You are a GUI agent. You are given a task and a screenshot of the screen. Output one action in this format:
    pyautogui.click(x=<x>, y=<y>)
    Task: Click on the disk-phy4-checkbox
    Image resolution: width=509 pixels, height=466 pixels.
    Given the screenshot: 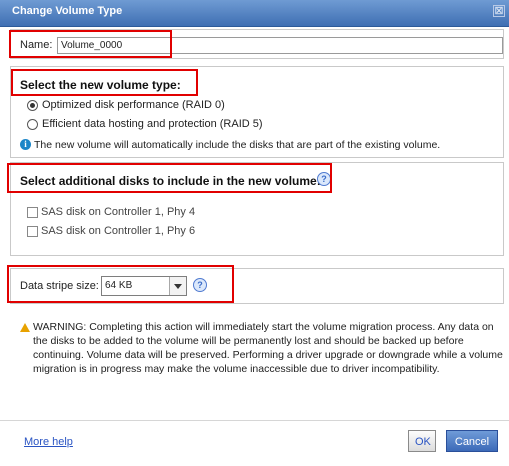 What is the action you would take?
    pyautogui.click(x=32, y=212)
    